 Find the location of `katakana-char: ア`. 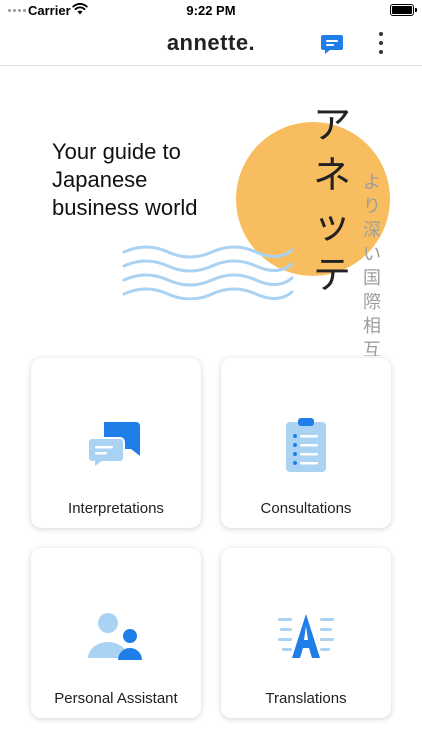

katakana-char: ア is located at coordinates (332, 125).